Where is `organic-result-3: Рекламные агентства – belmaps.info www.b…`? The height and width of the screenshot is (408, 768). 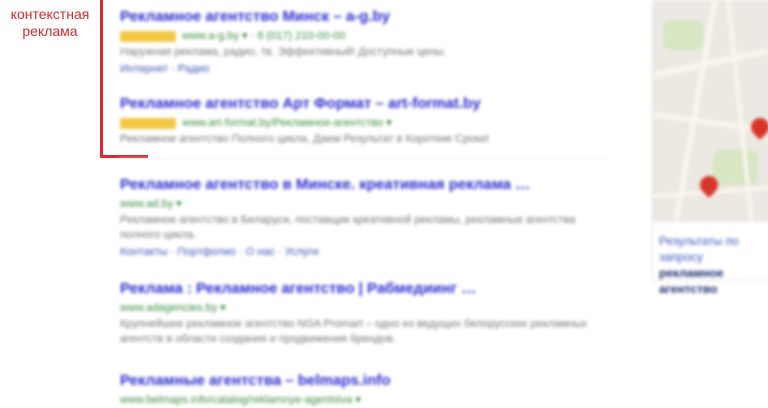 organic-result-3: Рекламные агентства – belmaps.info www.b… is located at coordinates (365, 389).